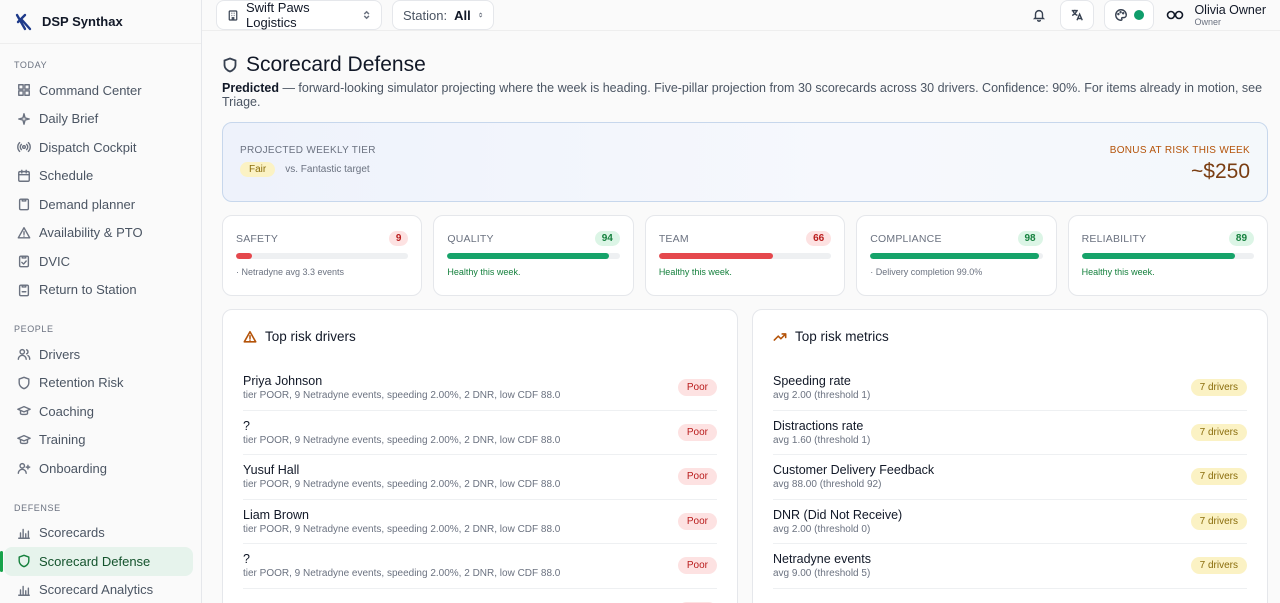  Describe the element at coordinates (398, 238) in the screenshot. I see `pillar-score: 9` at that location.